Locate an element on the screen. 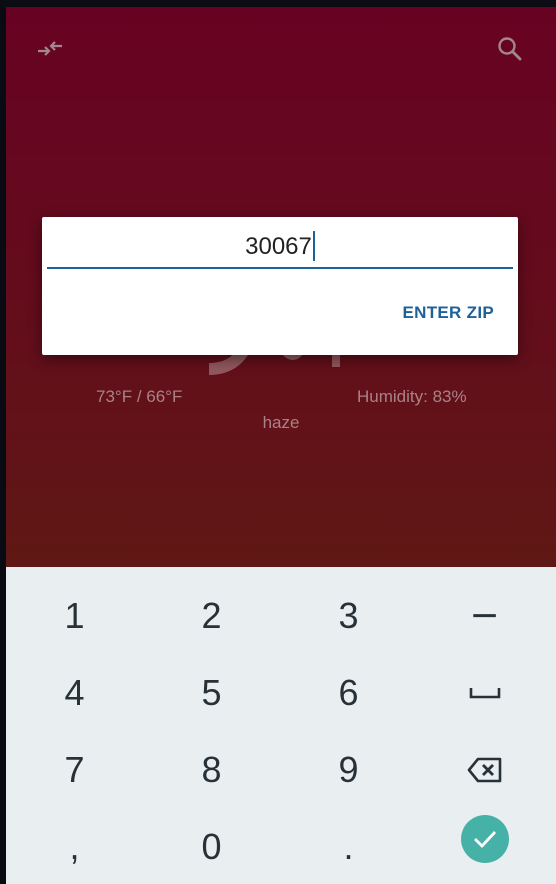 This screenshot has height=884, width=556. status-bar is located at coordinates (278, 3).